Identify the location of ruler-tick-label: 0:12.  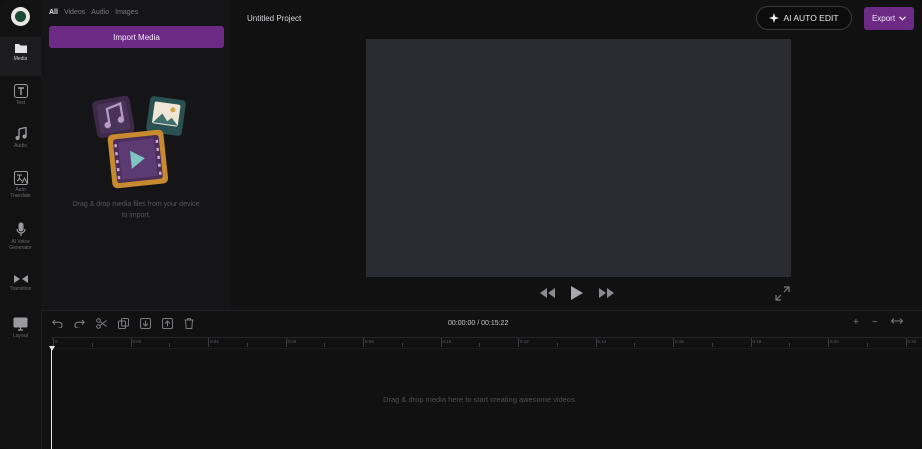
(524, 341).